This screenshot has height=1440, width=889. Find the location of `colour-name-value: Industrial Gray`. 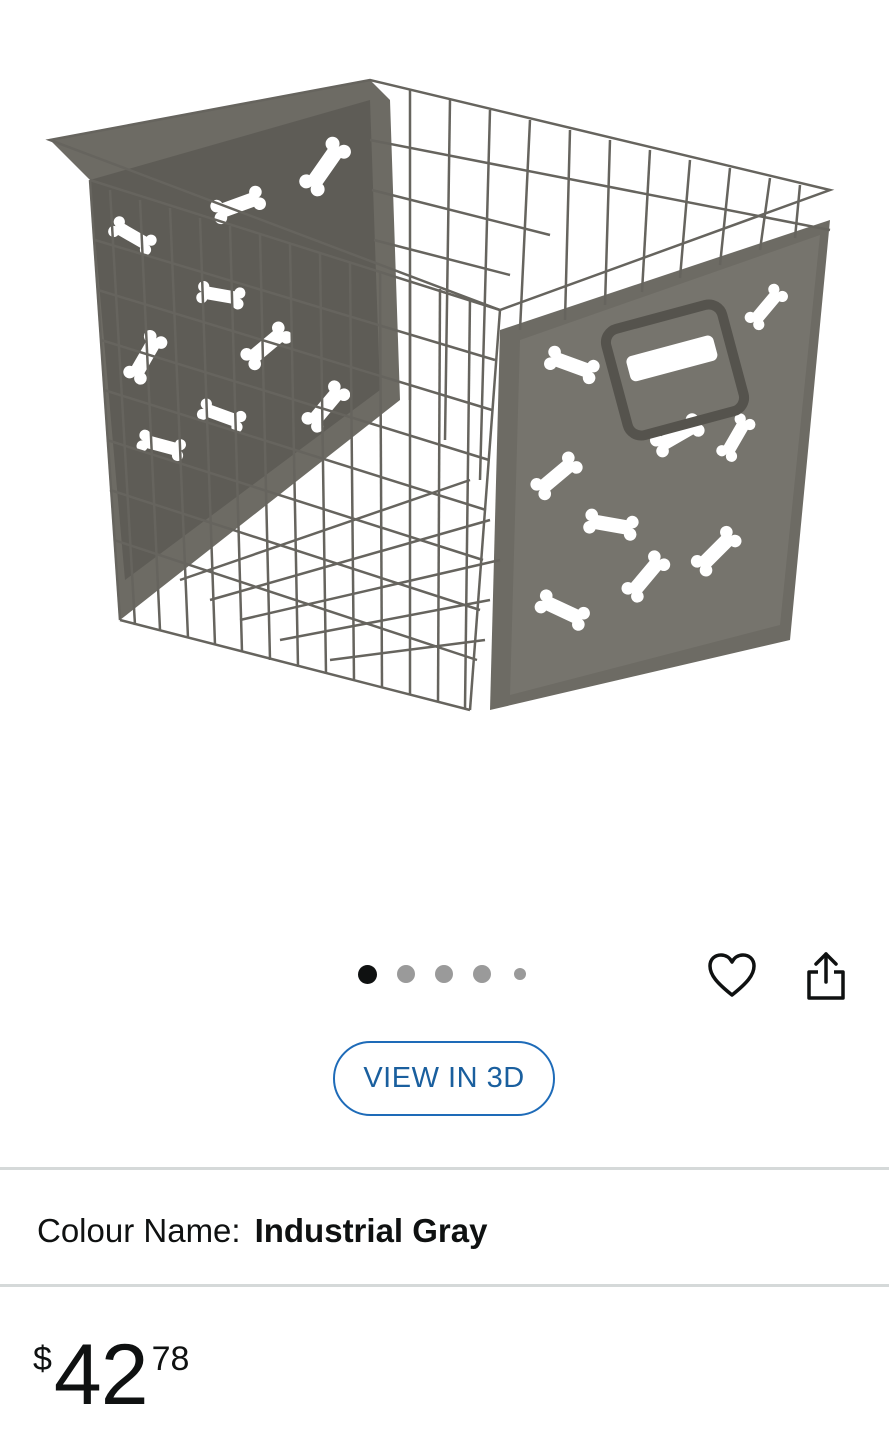

colour-name-value: Industrial Gray is located at coordinates (371, 1230).